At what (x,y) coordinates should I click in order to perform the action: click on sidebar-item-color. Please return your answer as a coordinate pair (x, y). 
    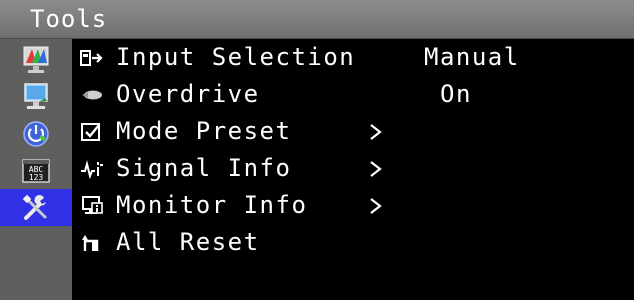
    Looking at the image, I should click on (36, 59).